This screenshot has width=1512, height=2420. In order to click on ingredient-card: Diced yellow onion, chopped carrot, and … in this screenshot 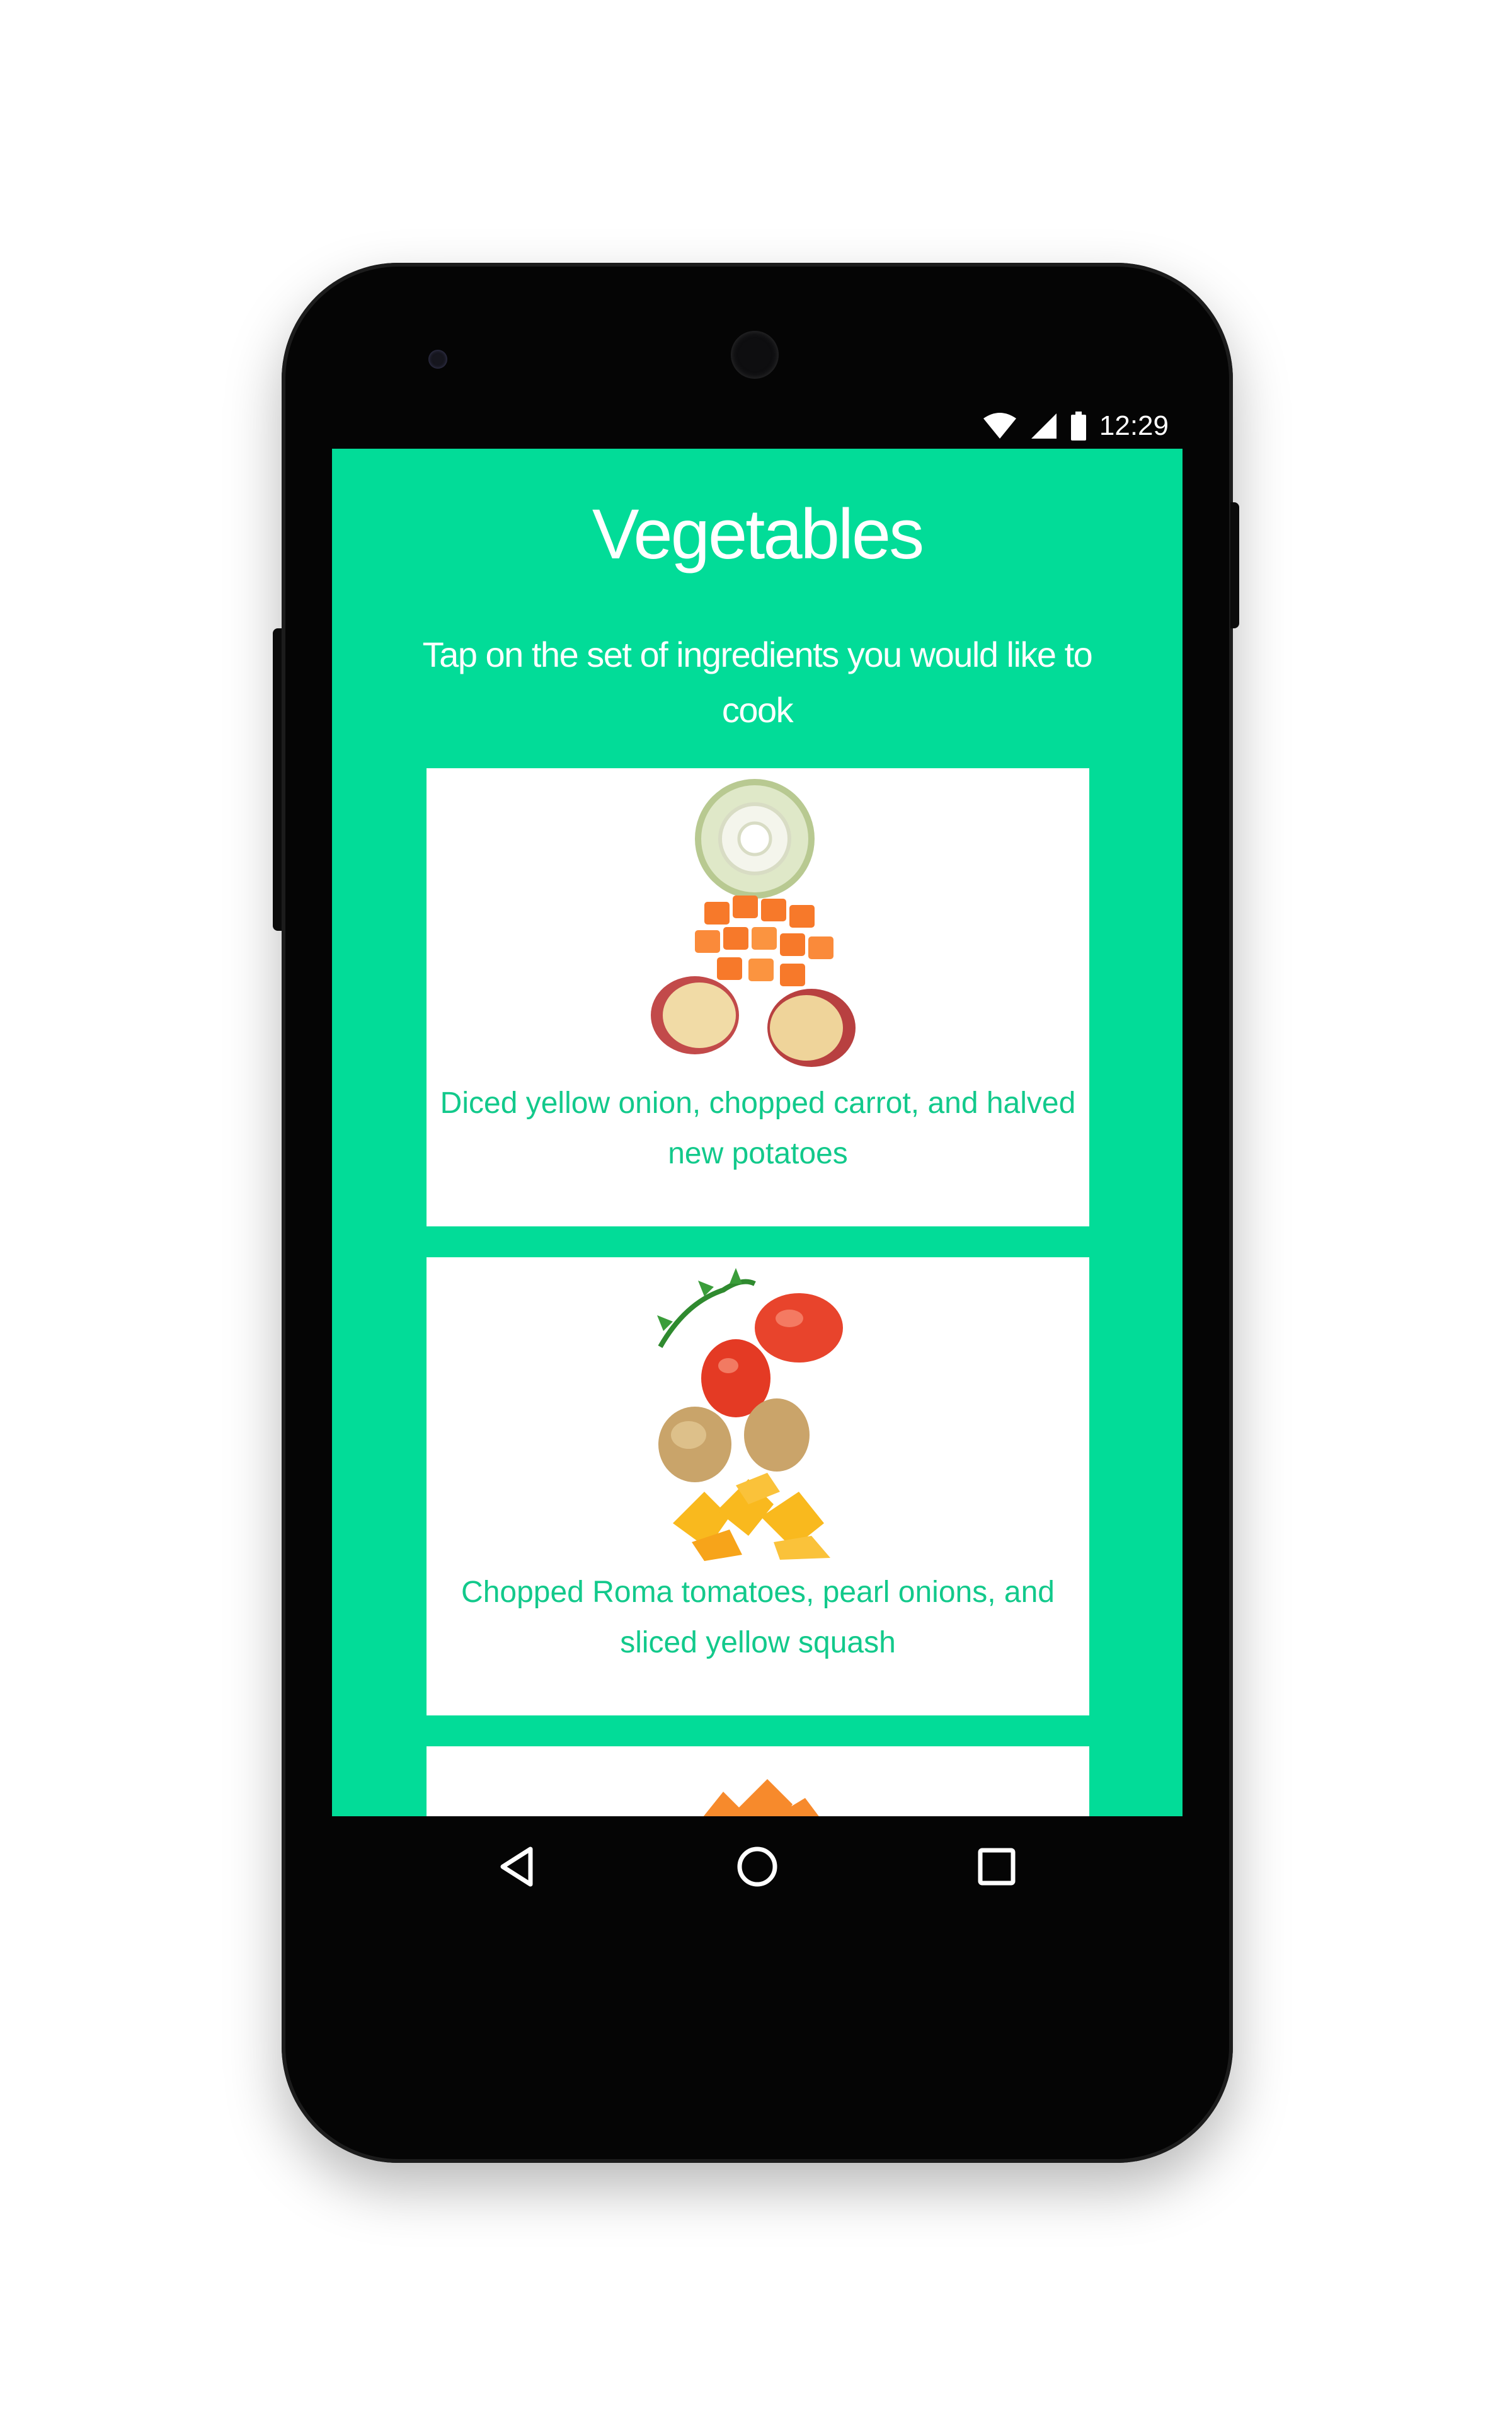, I will do `click(758, 997)`.